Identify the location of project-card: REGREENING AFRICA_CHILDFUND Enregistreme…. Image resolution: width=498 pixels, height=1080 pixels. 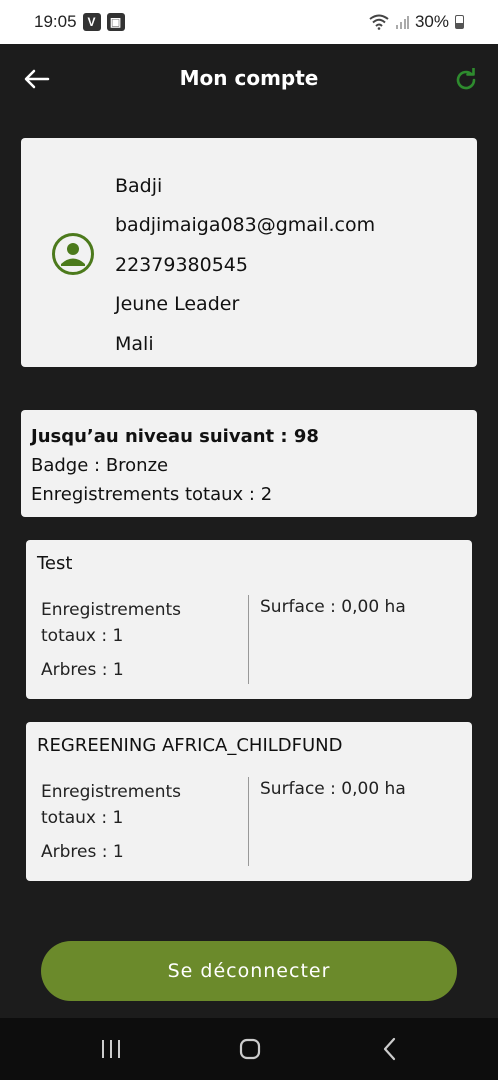
(249, 801).